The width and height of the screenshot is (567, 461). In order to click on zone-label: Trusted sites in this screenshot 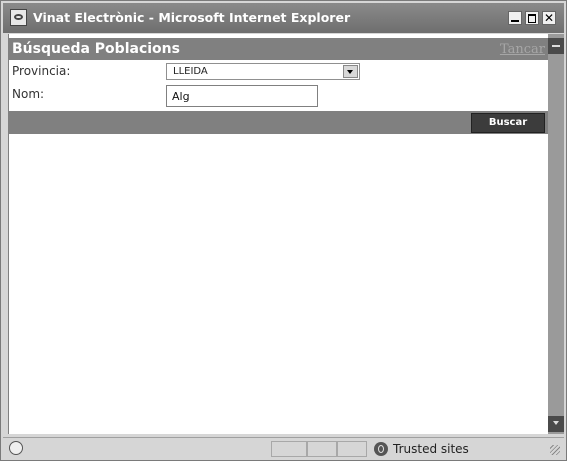, I will do `click(431, 449)`.